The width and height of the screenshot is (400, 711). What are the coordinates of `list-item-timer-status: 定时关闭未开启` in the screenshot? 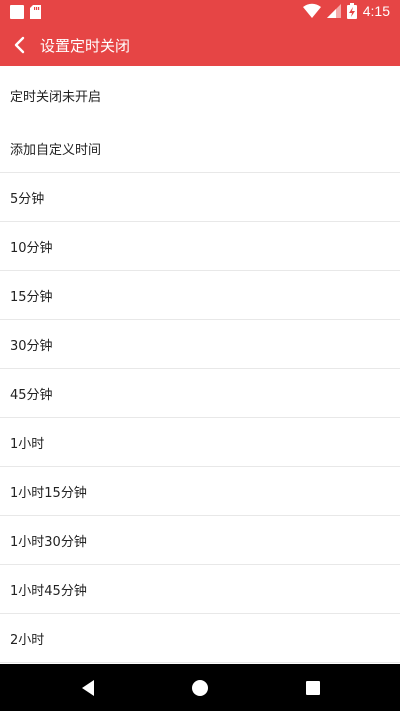 It's located at (200, 95).